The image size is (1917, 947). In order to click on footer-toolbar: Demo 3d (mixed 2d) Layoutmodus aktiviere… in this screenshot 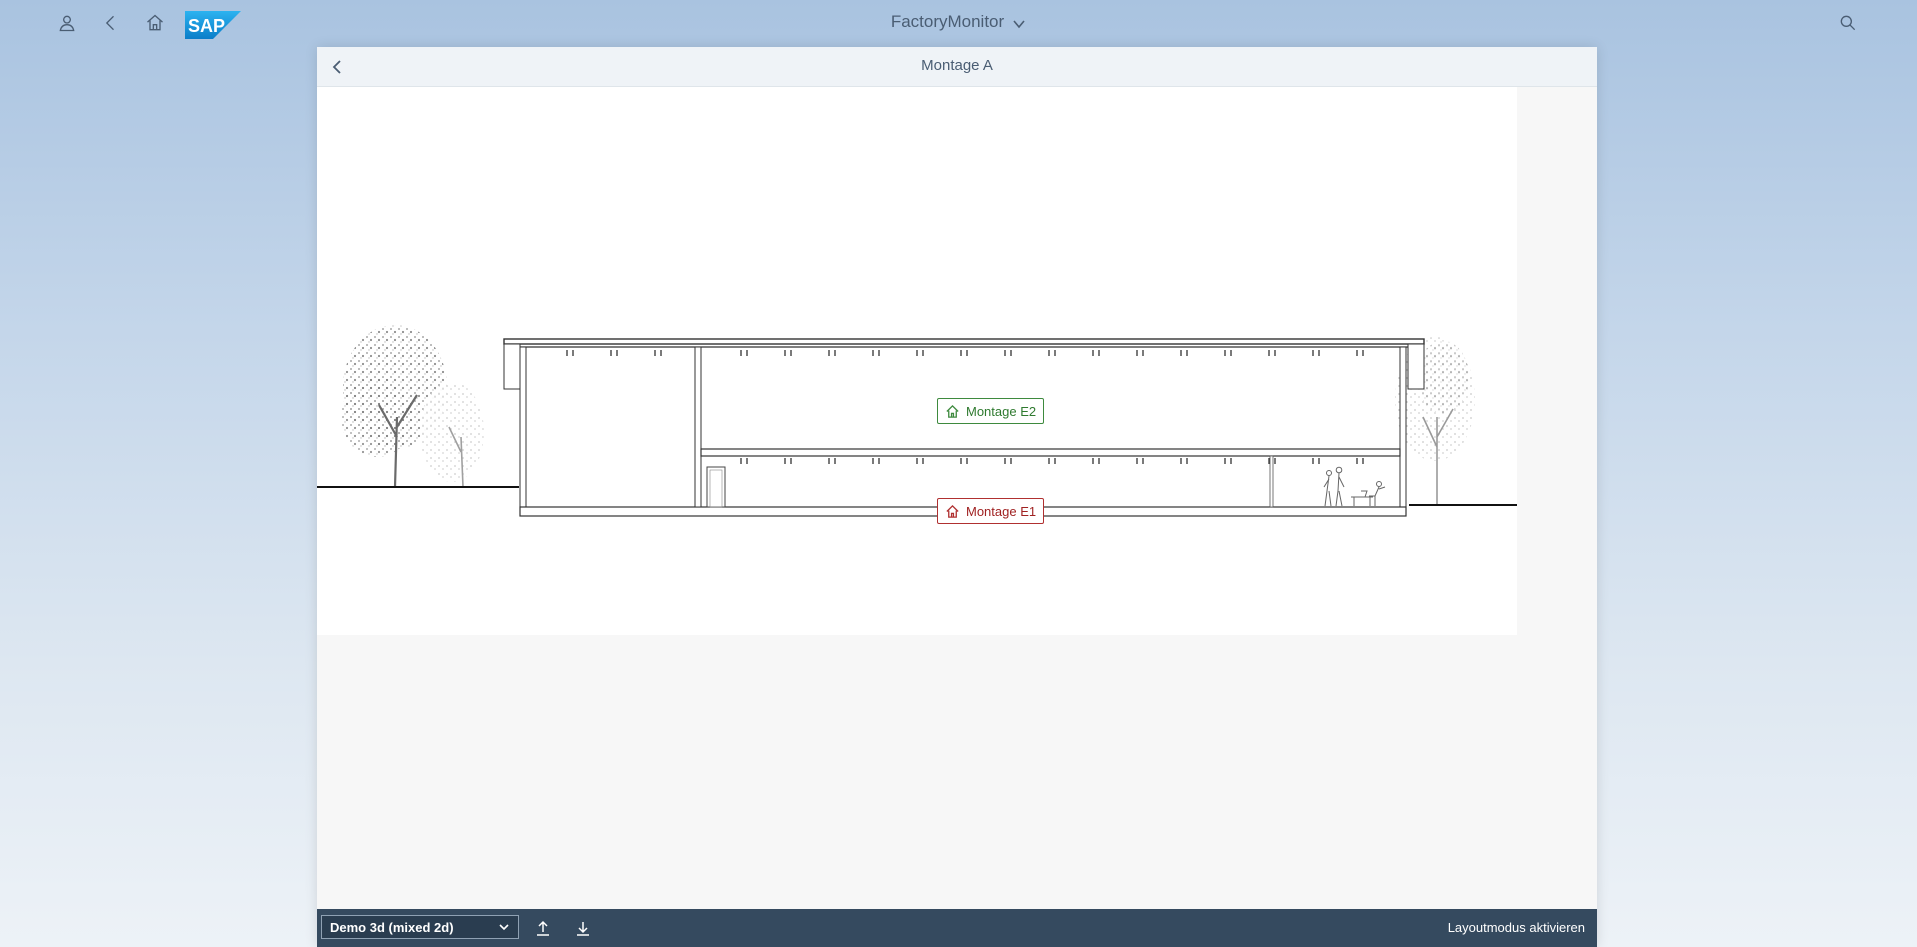, I will do `click(957, 928)`.